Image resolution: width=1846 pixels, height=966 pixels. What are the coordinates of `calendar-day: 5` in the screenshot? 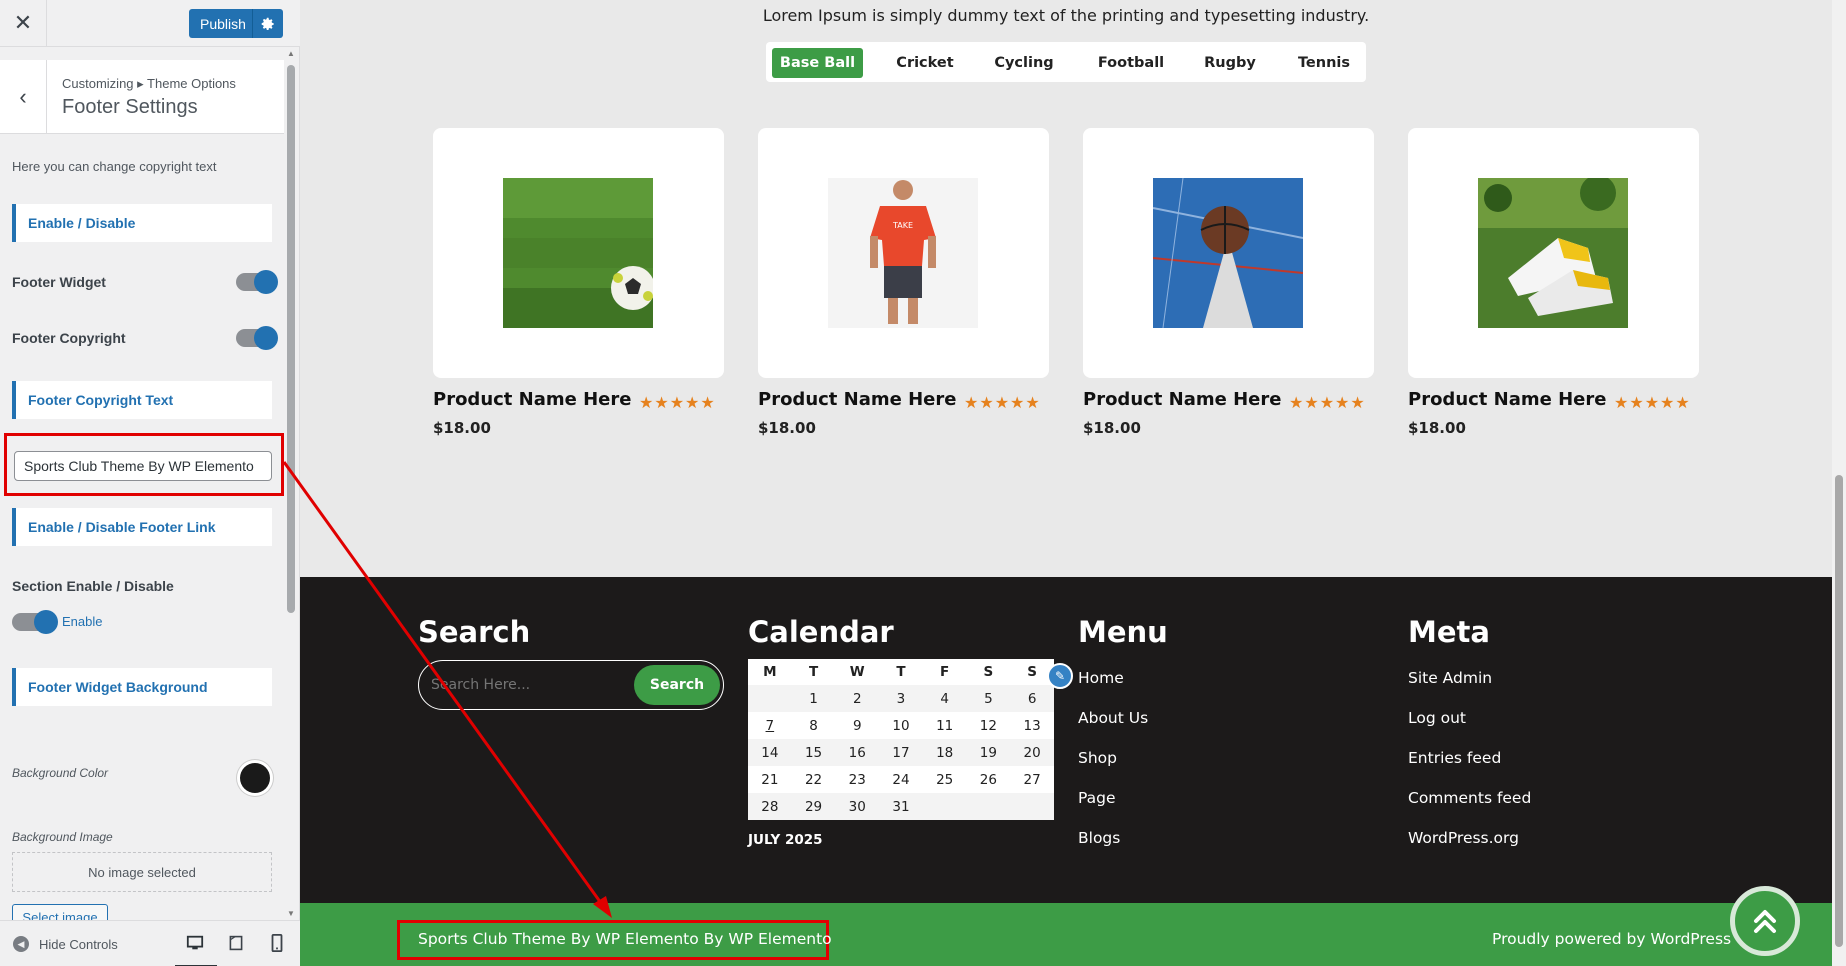 It's located at (988, 698).